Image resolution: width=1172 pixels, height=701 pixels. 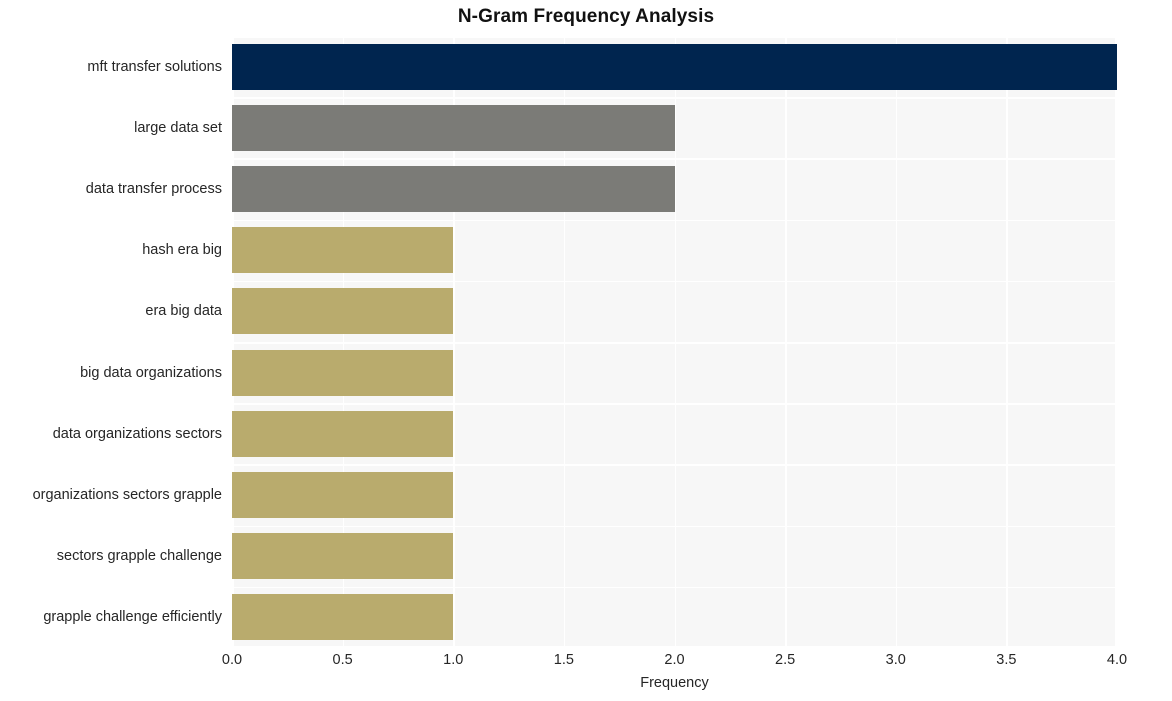 I want to click on x-axis-tick-label: 4.0, so click(x=1117, y=660).